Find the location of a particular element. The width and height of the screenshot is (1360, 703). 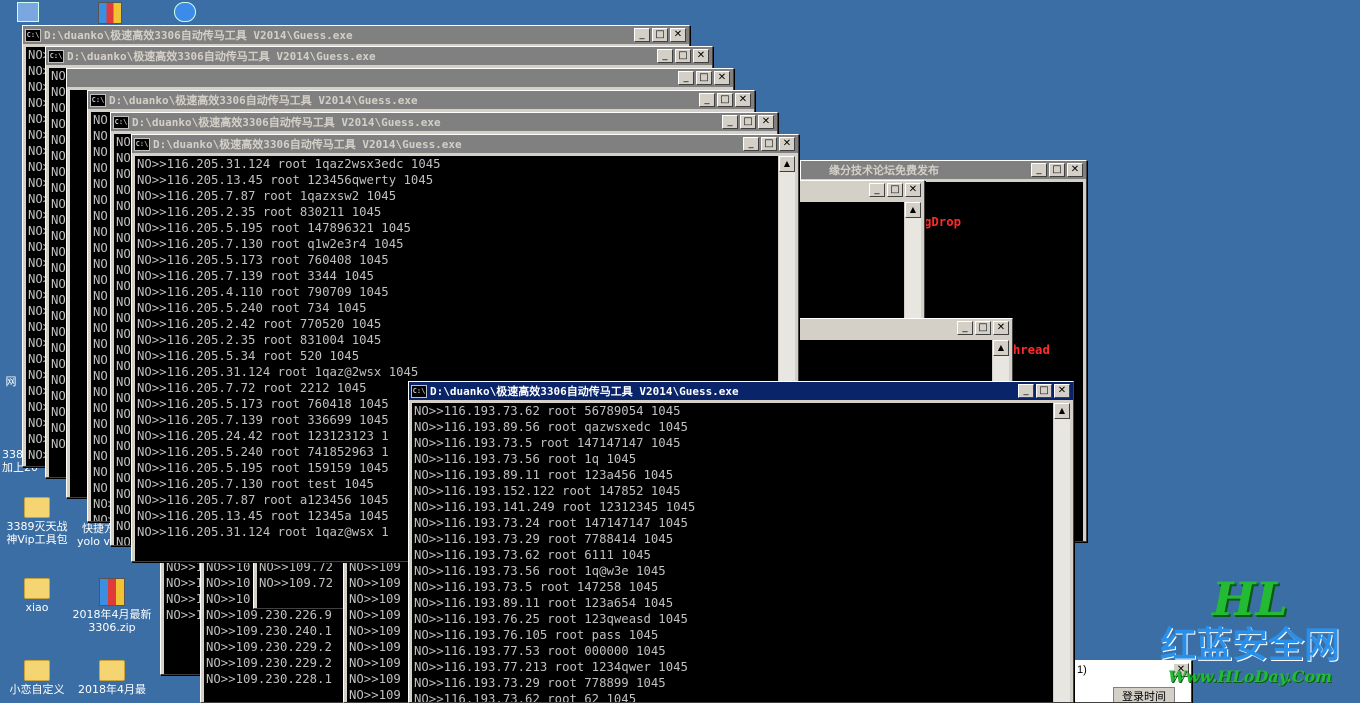

console-window-strip-b: NO>>109.72 NO>>109.72 is located at coordinates (301, 582).